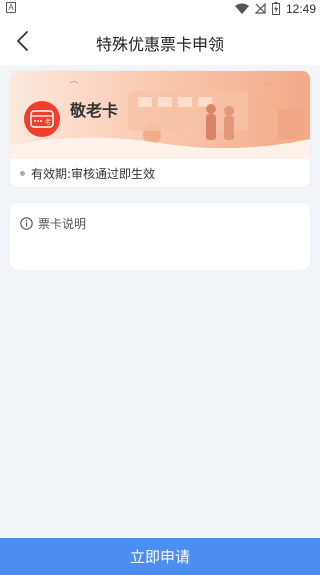 This screenshot has height=575, width=320. Describe the element at coordinates (160, 236) in the screenshot. I see `card-description-panel: 票卡说明` at that location.